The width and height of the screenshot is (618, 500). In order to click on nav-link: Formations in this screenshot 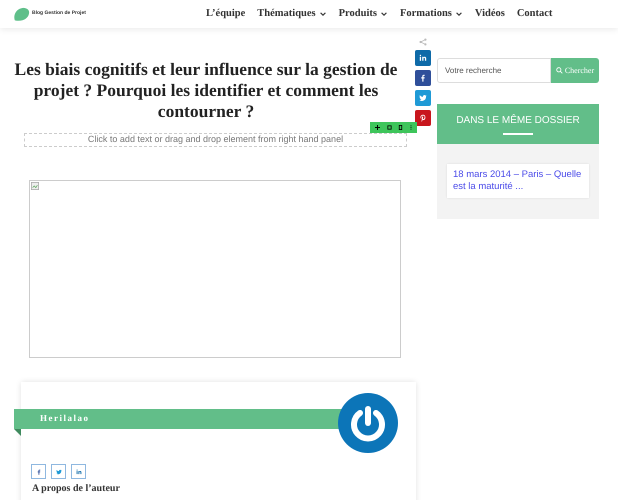, I will do `click(431, 14)`.